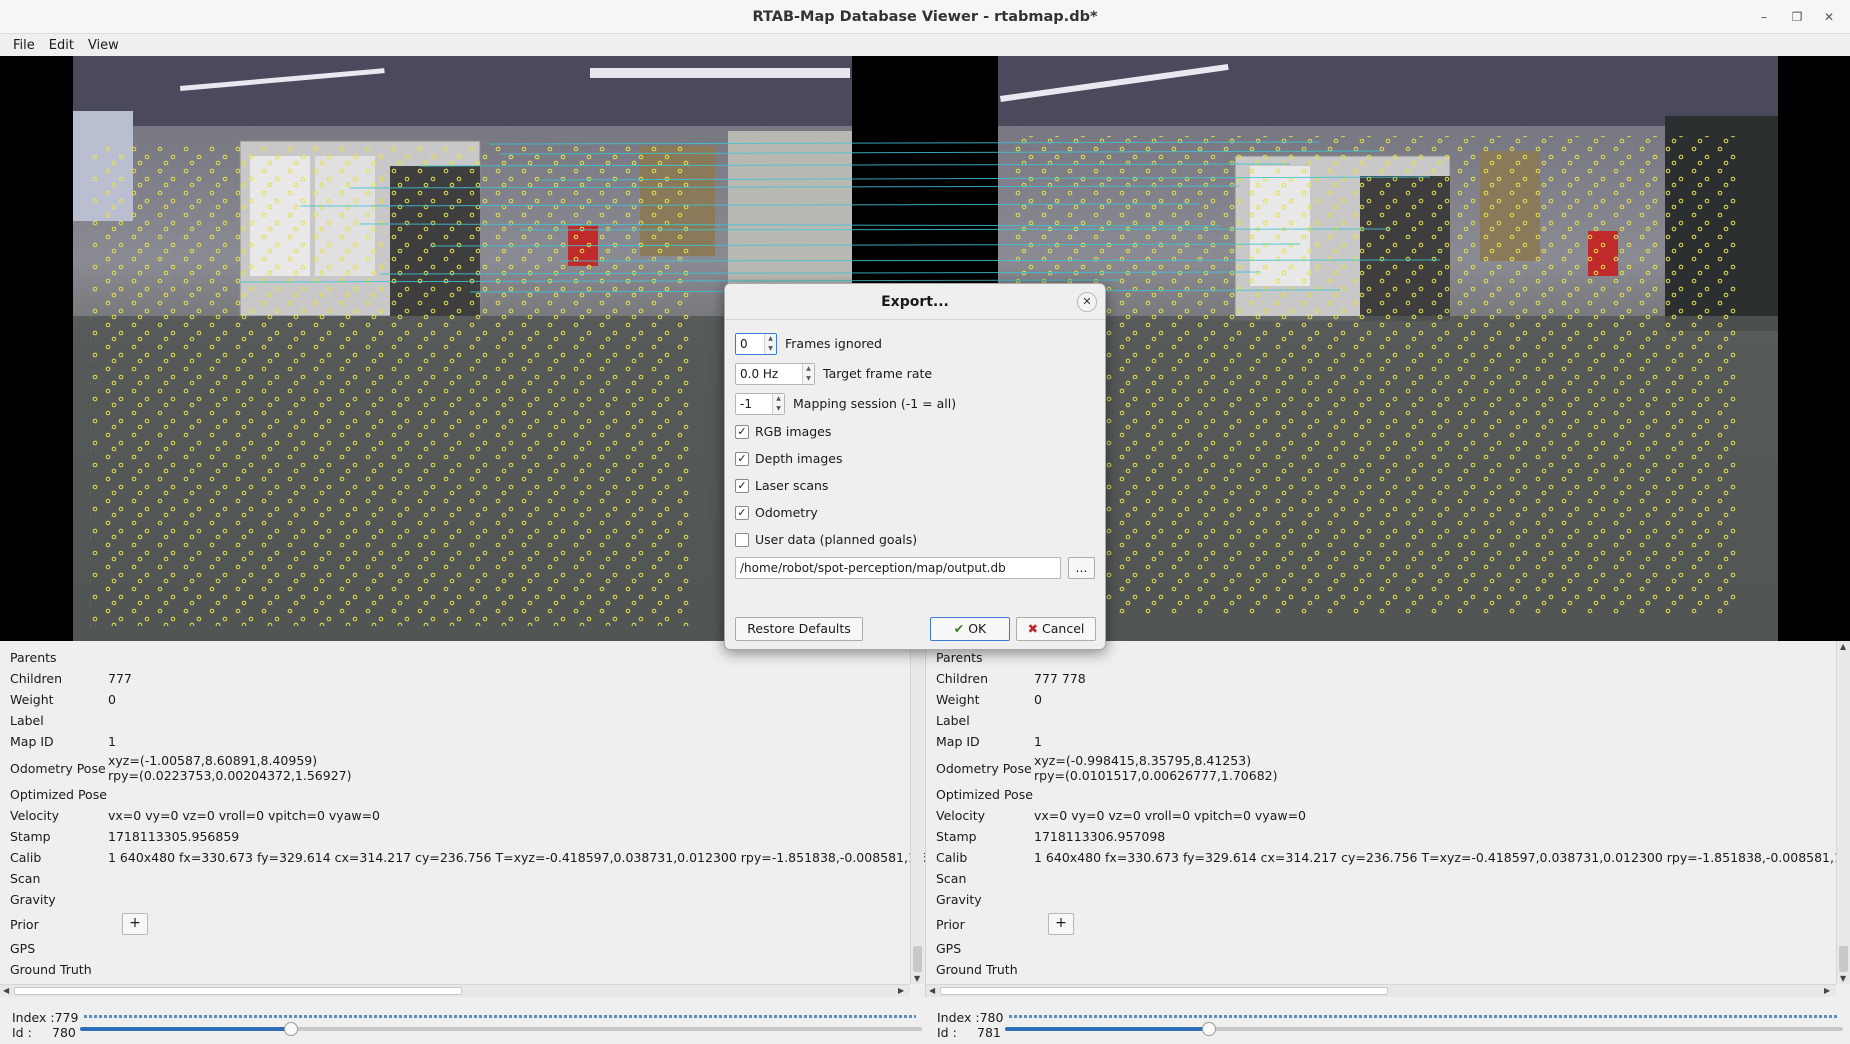 The height and width of the screenshot is (1044, 1850). I want to click on close-window-icon: ✕, so click(1829, 17).